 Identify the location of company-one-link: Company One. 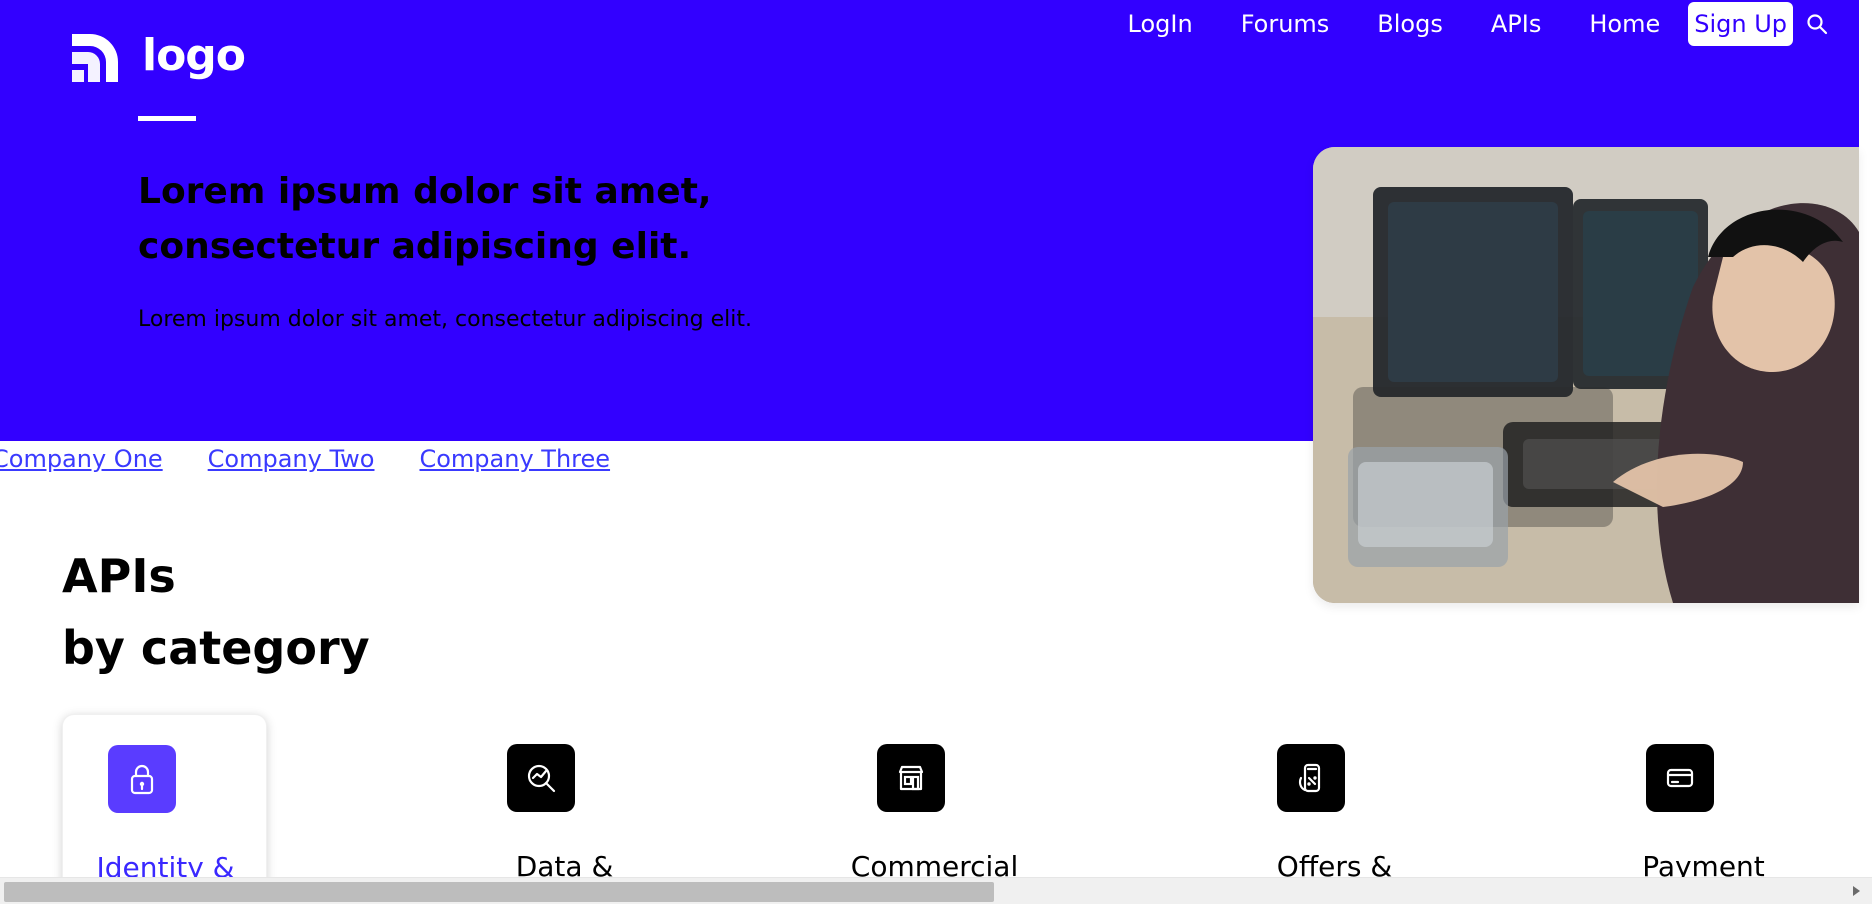
(81, 459).